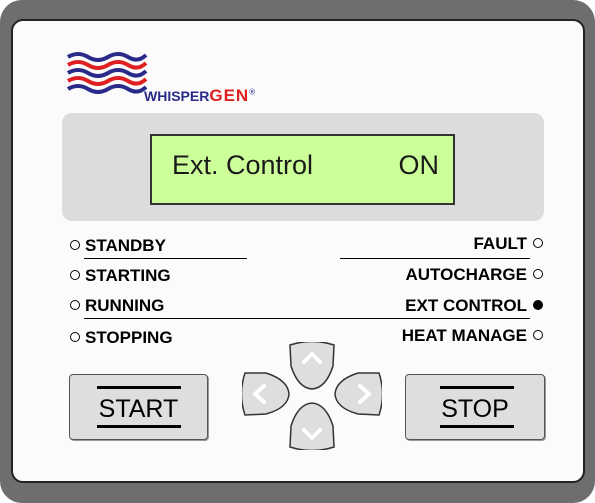 The height and width of the screenshot is (503, 595). What do you see at coordinates (419, 165) in the screenshot?
I see `lcd-state-text: ON` at bounding box center [419, 165].